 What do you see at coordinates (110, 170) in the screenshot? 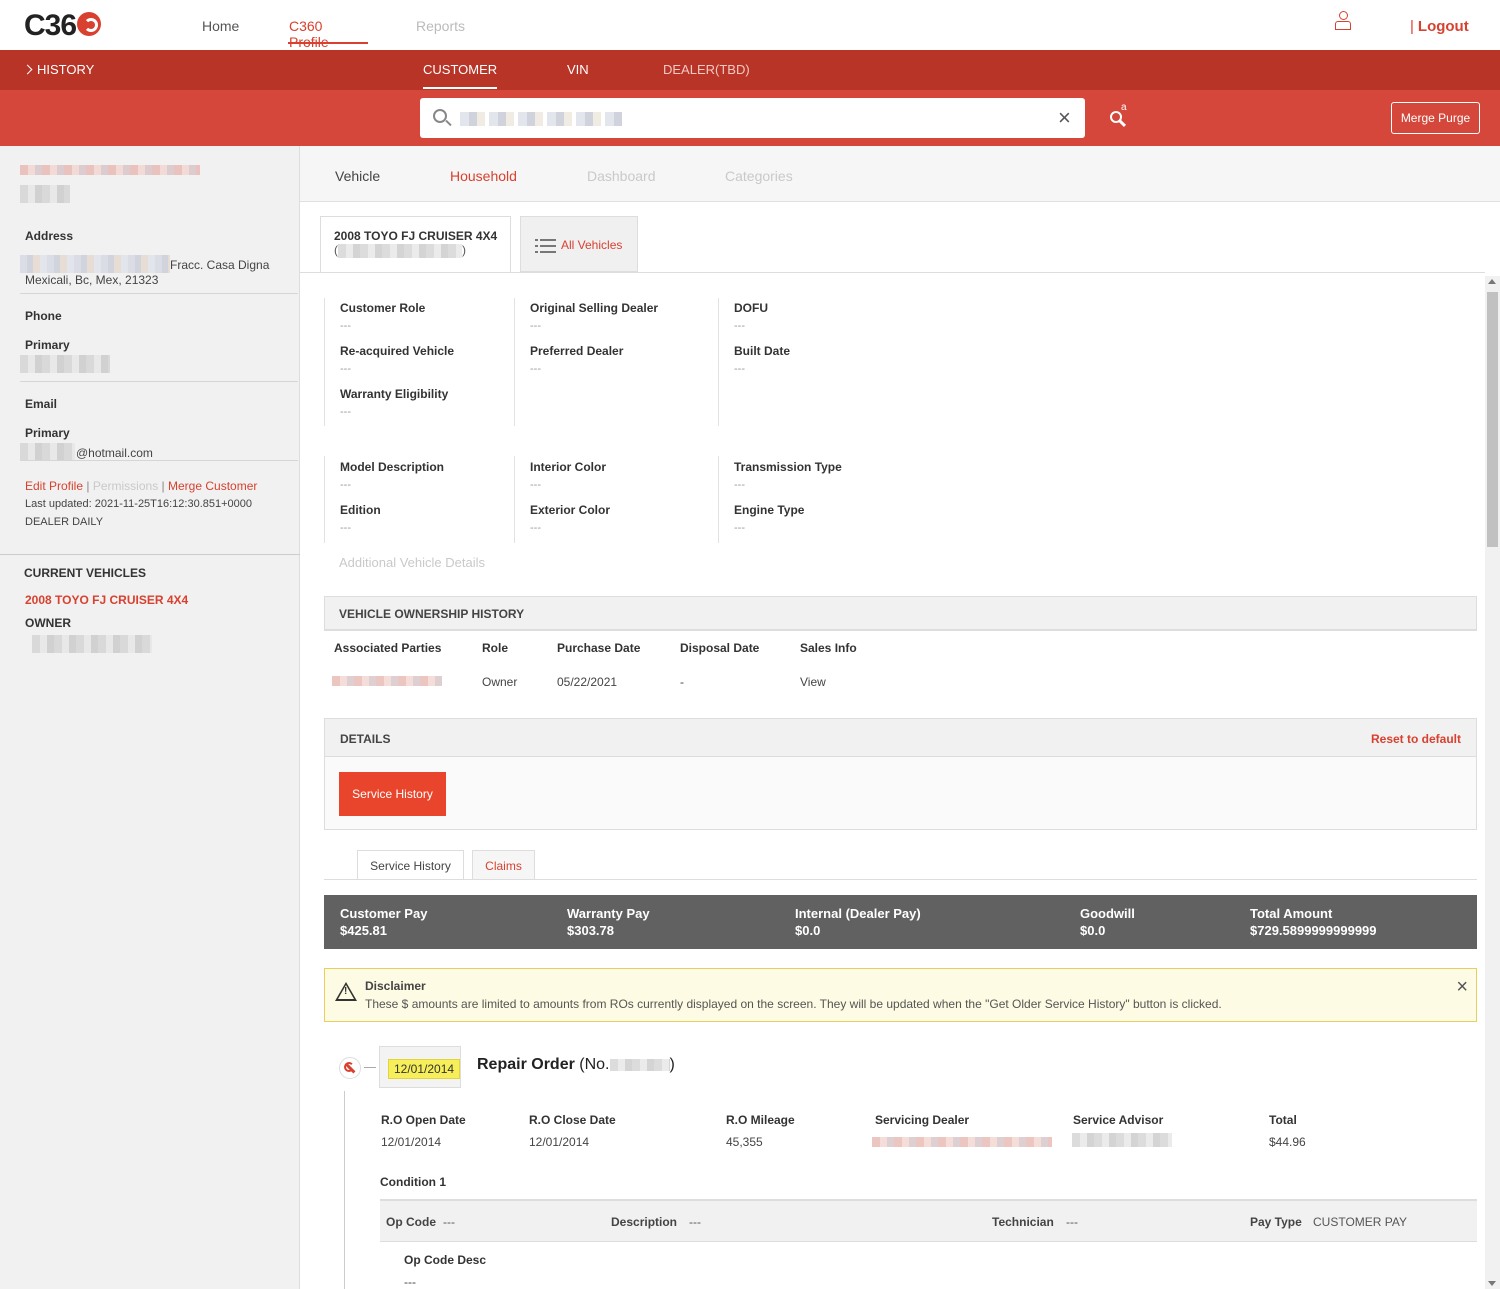
I see `customer-name-redacted` at bounding box center [110, 170].